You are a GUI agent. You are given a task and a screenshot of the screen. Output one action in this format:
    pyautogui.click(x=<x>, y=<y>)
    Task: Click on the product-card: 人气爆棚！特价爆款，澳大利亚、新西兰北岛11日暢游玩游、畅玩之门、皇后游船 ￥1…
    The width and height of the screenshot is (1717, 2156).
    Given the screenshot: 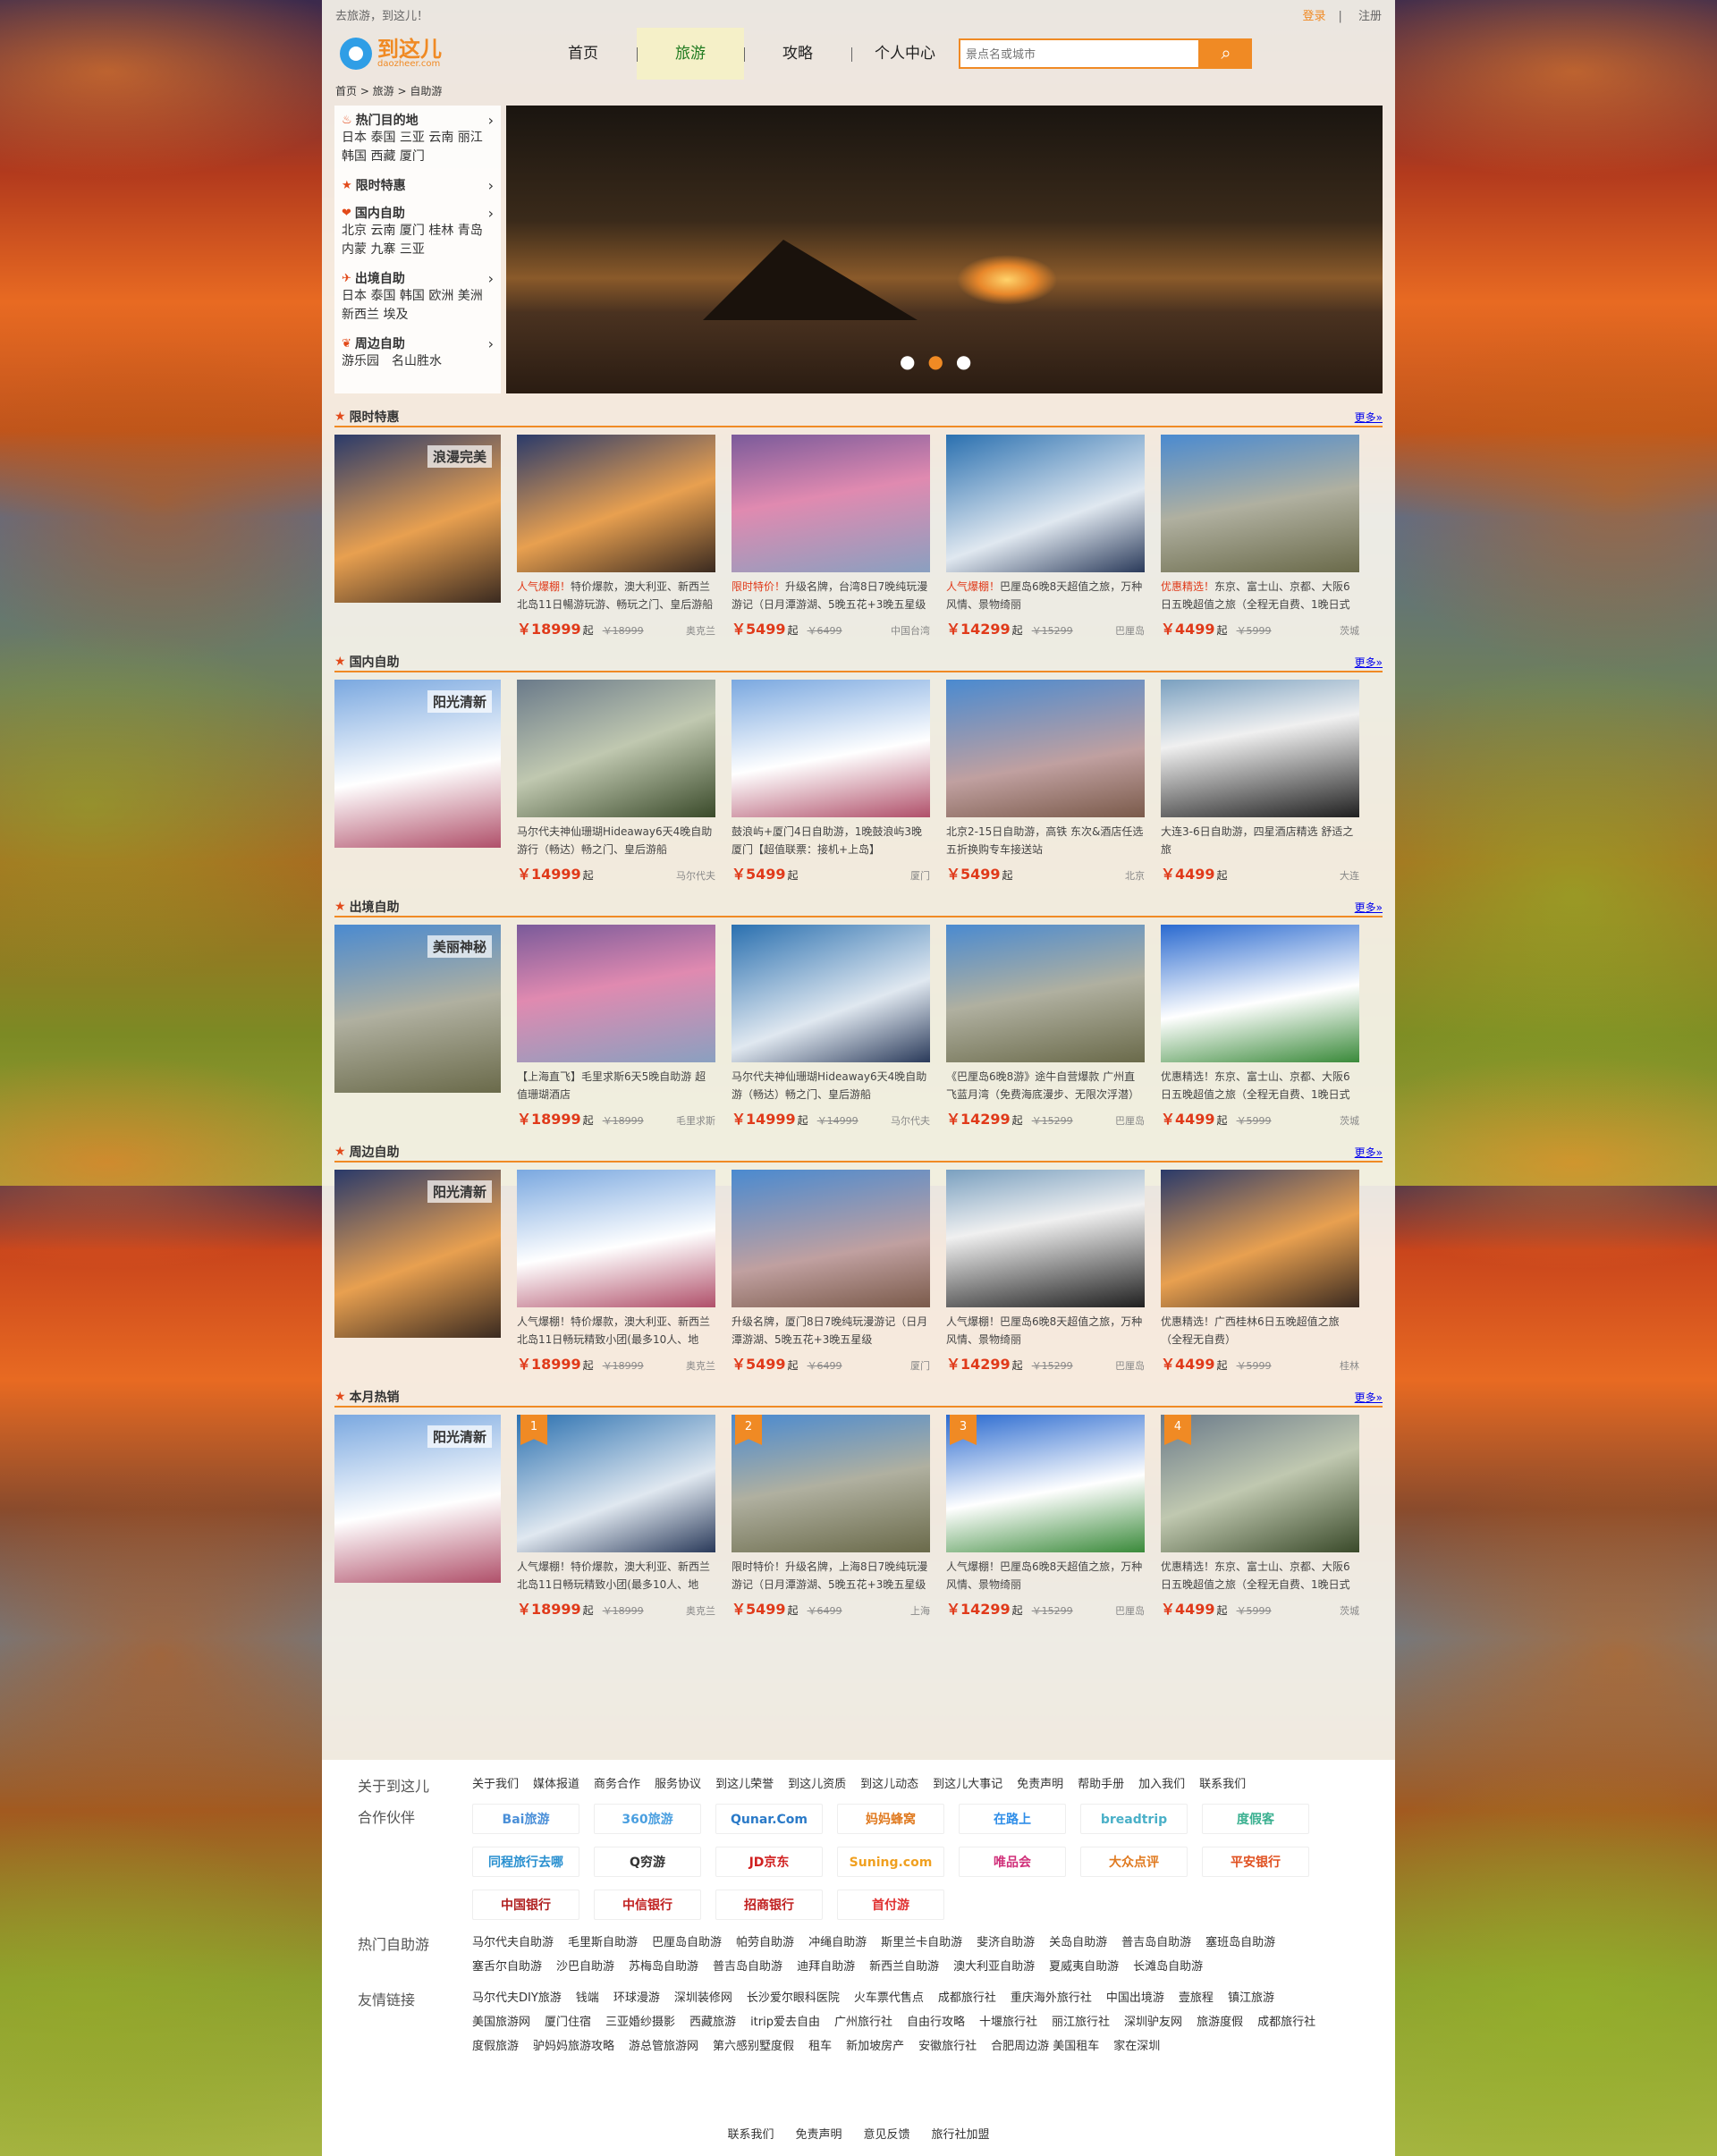 What is the action you would take?
    pyautogui.click(x=616, y=536)
    